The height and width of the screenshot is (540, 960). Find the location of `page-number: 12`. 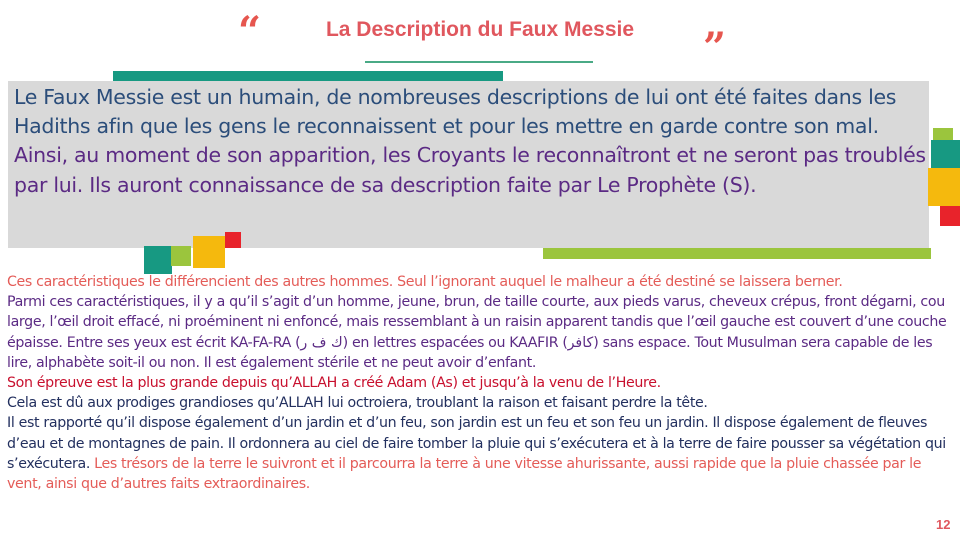

page-number: 12 is located at coordinates (943, 524).